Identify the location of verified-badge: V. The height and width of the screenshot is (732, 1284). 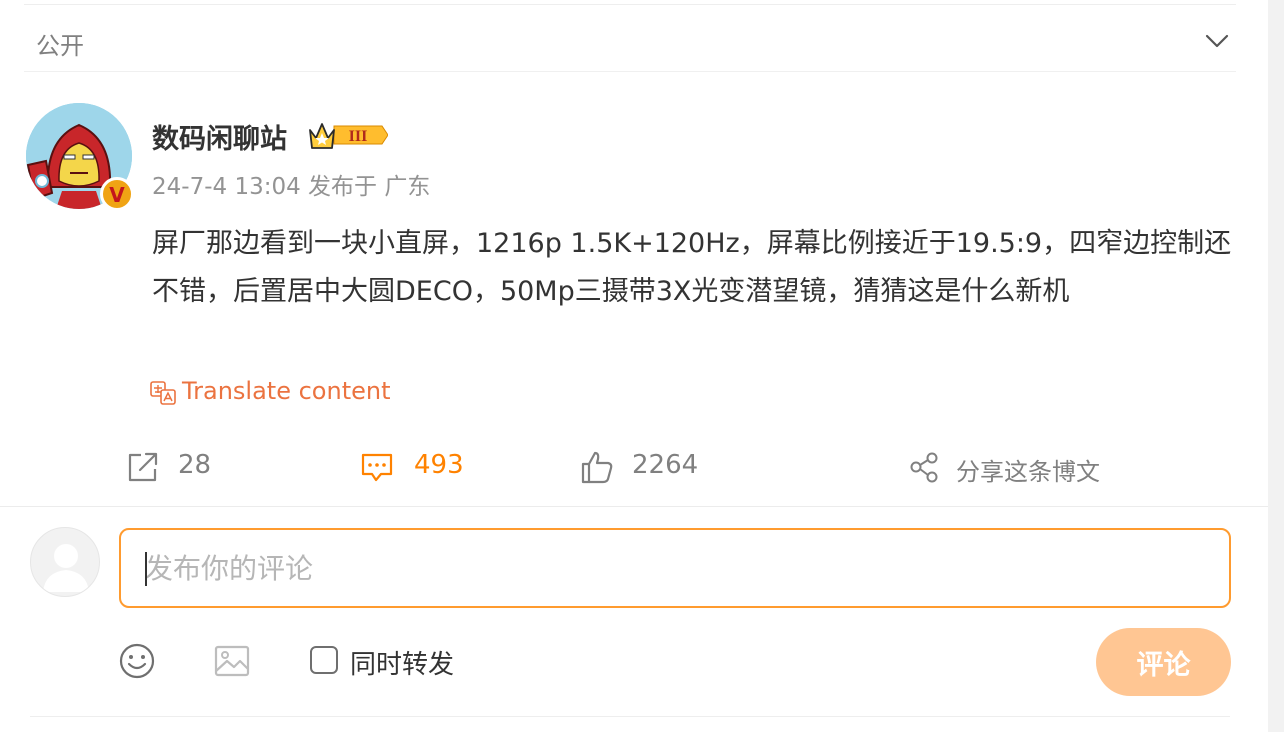
(117, 194).